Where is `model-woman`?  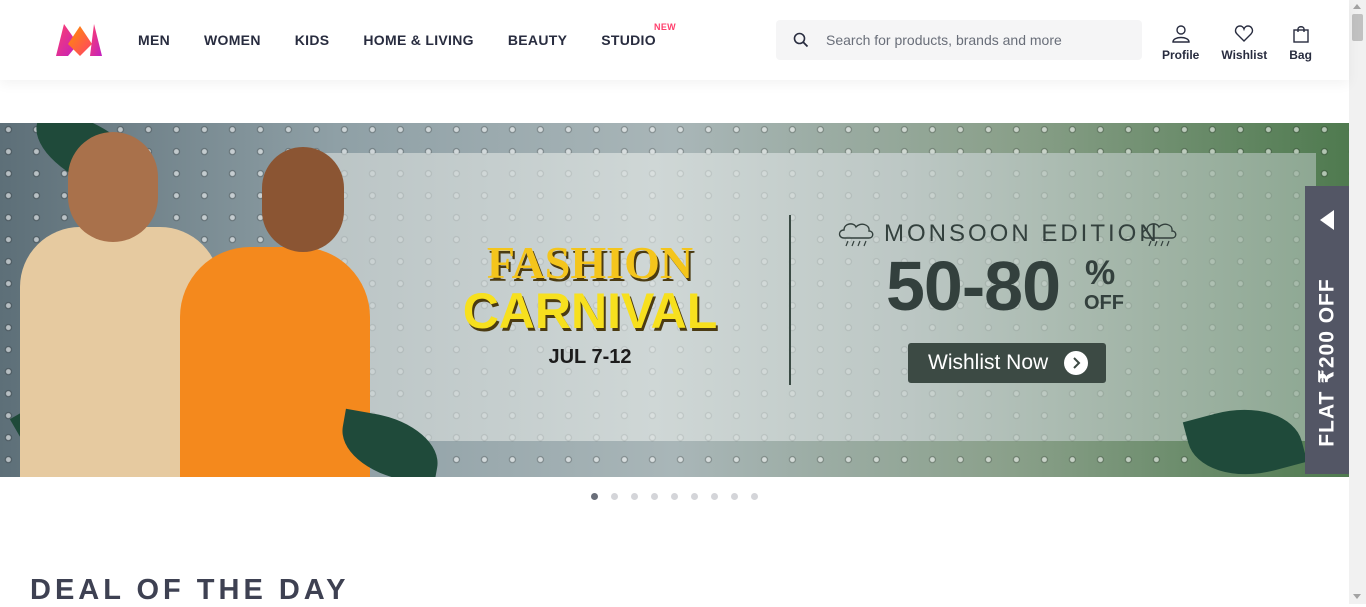
model-woman is located at coordinates (275, 362).